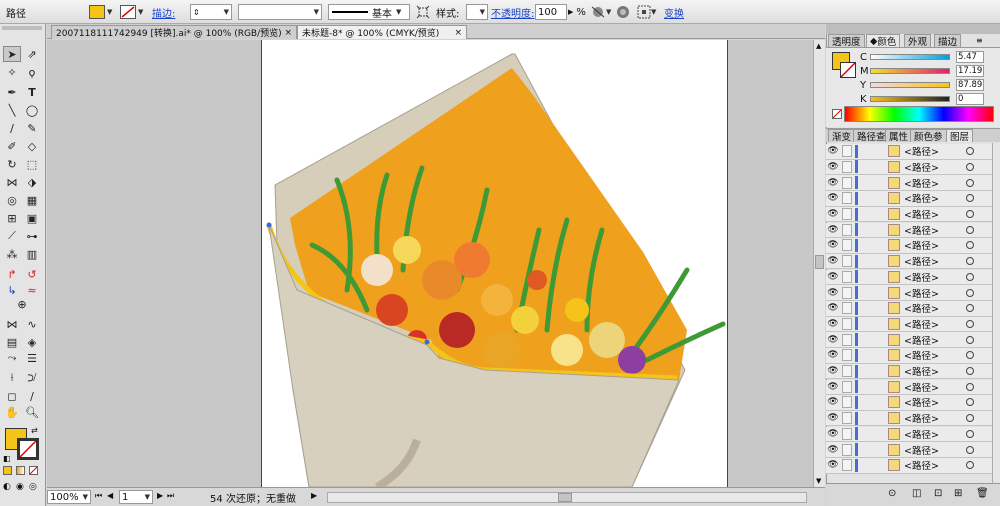 This screenshot has width=1000, height=506. I want to click on crop-tool-icon: ◻, so click(12, 396).